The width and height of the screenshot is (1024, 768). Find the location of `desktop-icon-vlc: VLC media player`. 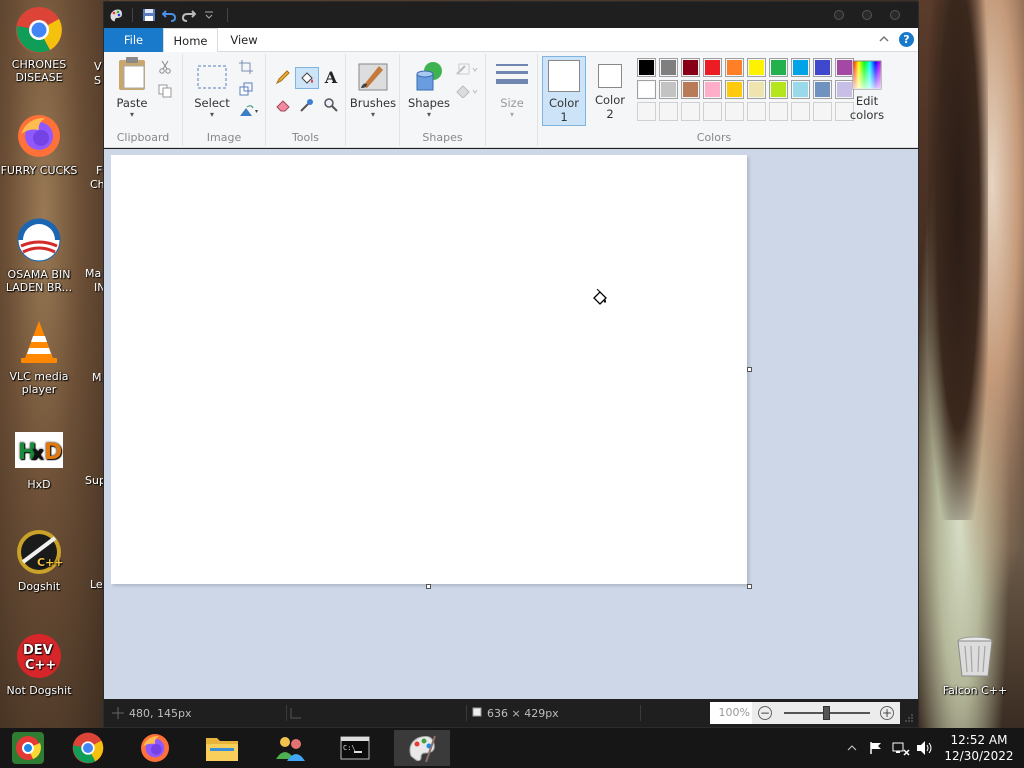

desktop-icon-vlc: VLC media player is located at coordinates (39, 357).